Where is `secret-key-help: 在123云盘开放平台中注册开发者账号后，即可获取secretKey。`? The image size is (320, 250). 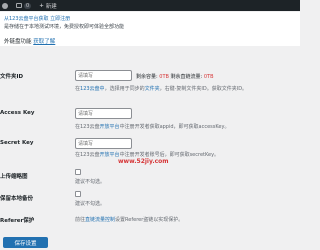
secret-key-help: 在123云盘开放平台中注册开发者账号后，即可获取secretKey。 is located at coordinates (147, 154).